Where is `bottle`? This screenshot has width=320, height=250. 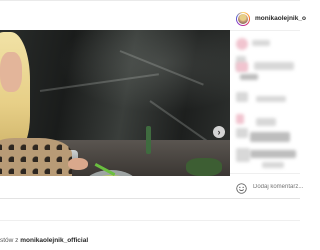
bottle is located at coordinates (148, 140).